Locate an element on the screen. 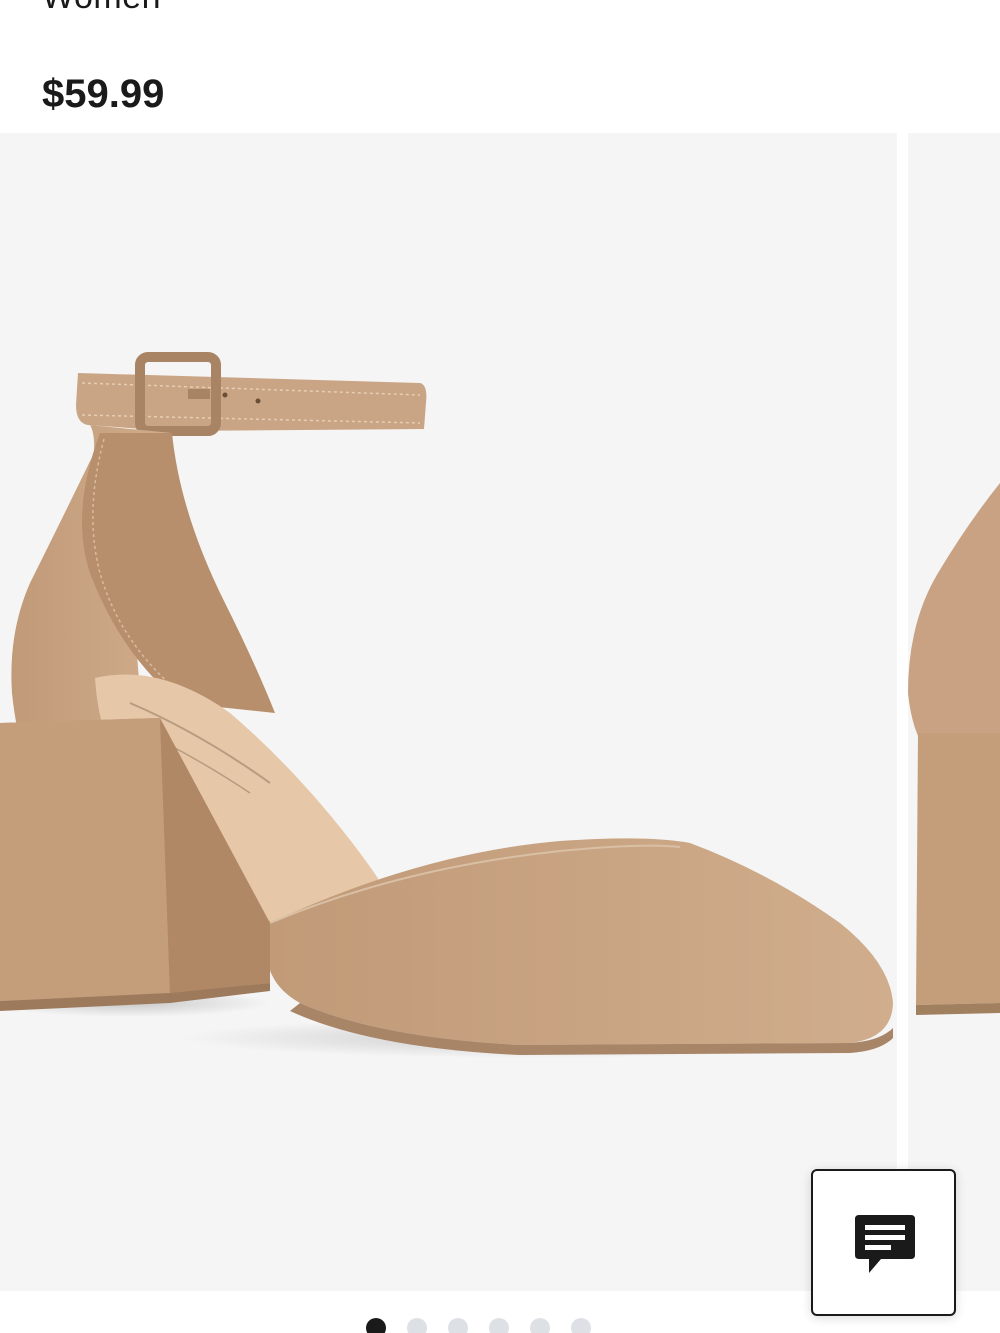 Image resolution: width=1000 pixels, height=1333 pixels. chat-button is located at coordinates (883, 1242).